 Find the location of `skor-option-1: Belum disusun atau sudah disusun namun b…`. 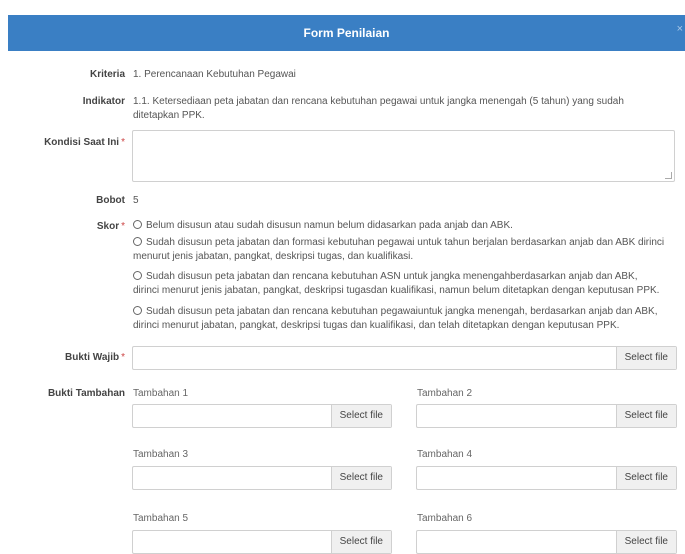

skor-option-1: Belum disusun atau sudah disusun namun b… is located at coordinates (405, 226).